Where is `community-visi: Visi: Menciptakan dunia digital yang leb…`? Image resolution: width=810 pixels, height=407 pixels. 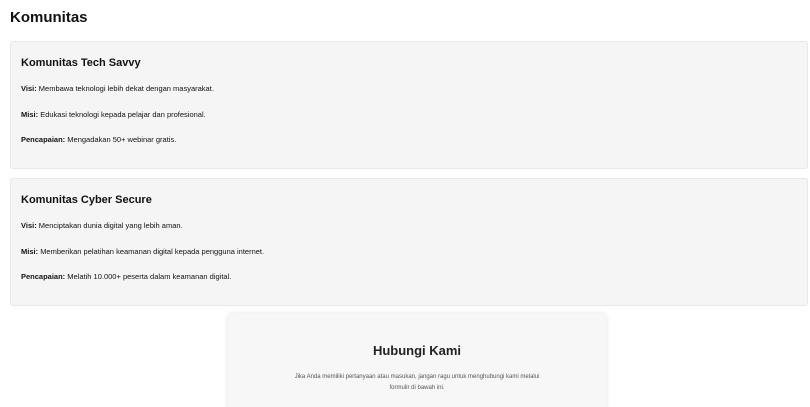
community-visi: Visi: Menciptakan dunia digital yang leb… is located at coordinates (102, 226).